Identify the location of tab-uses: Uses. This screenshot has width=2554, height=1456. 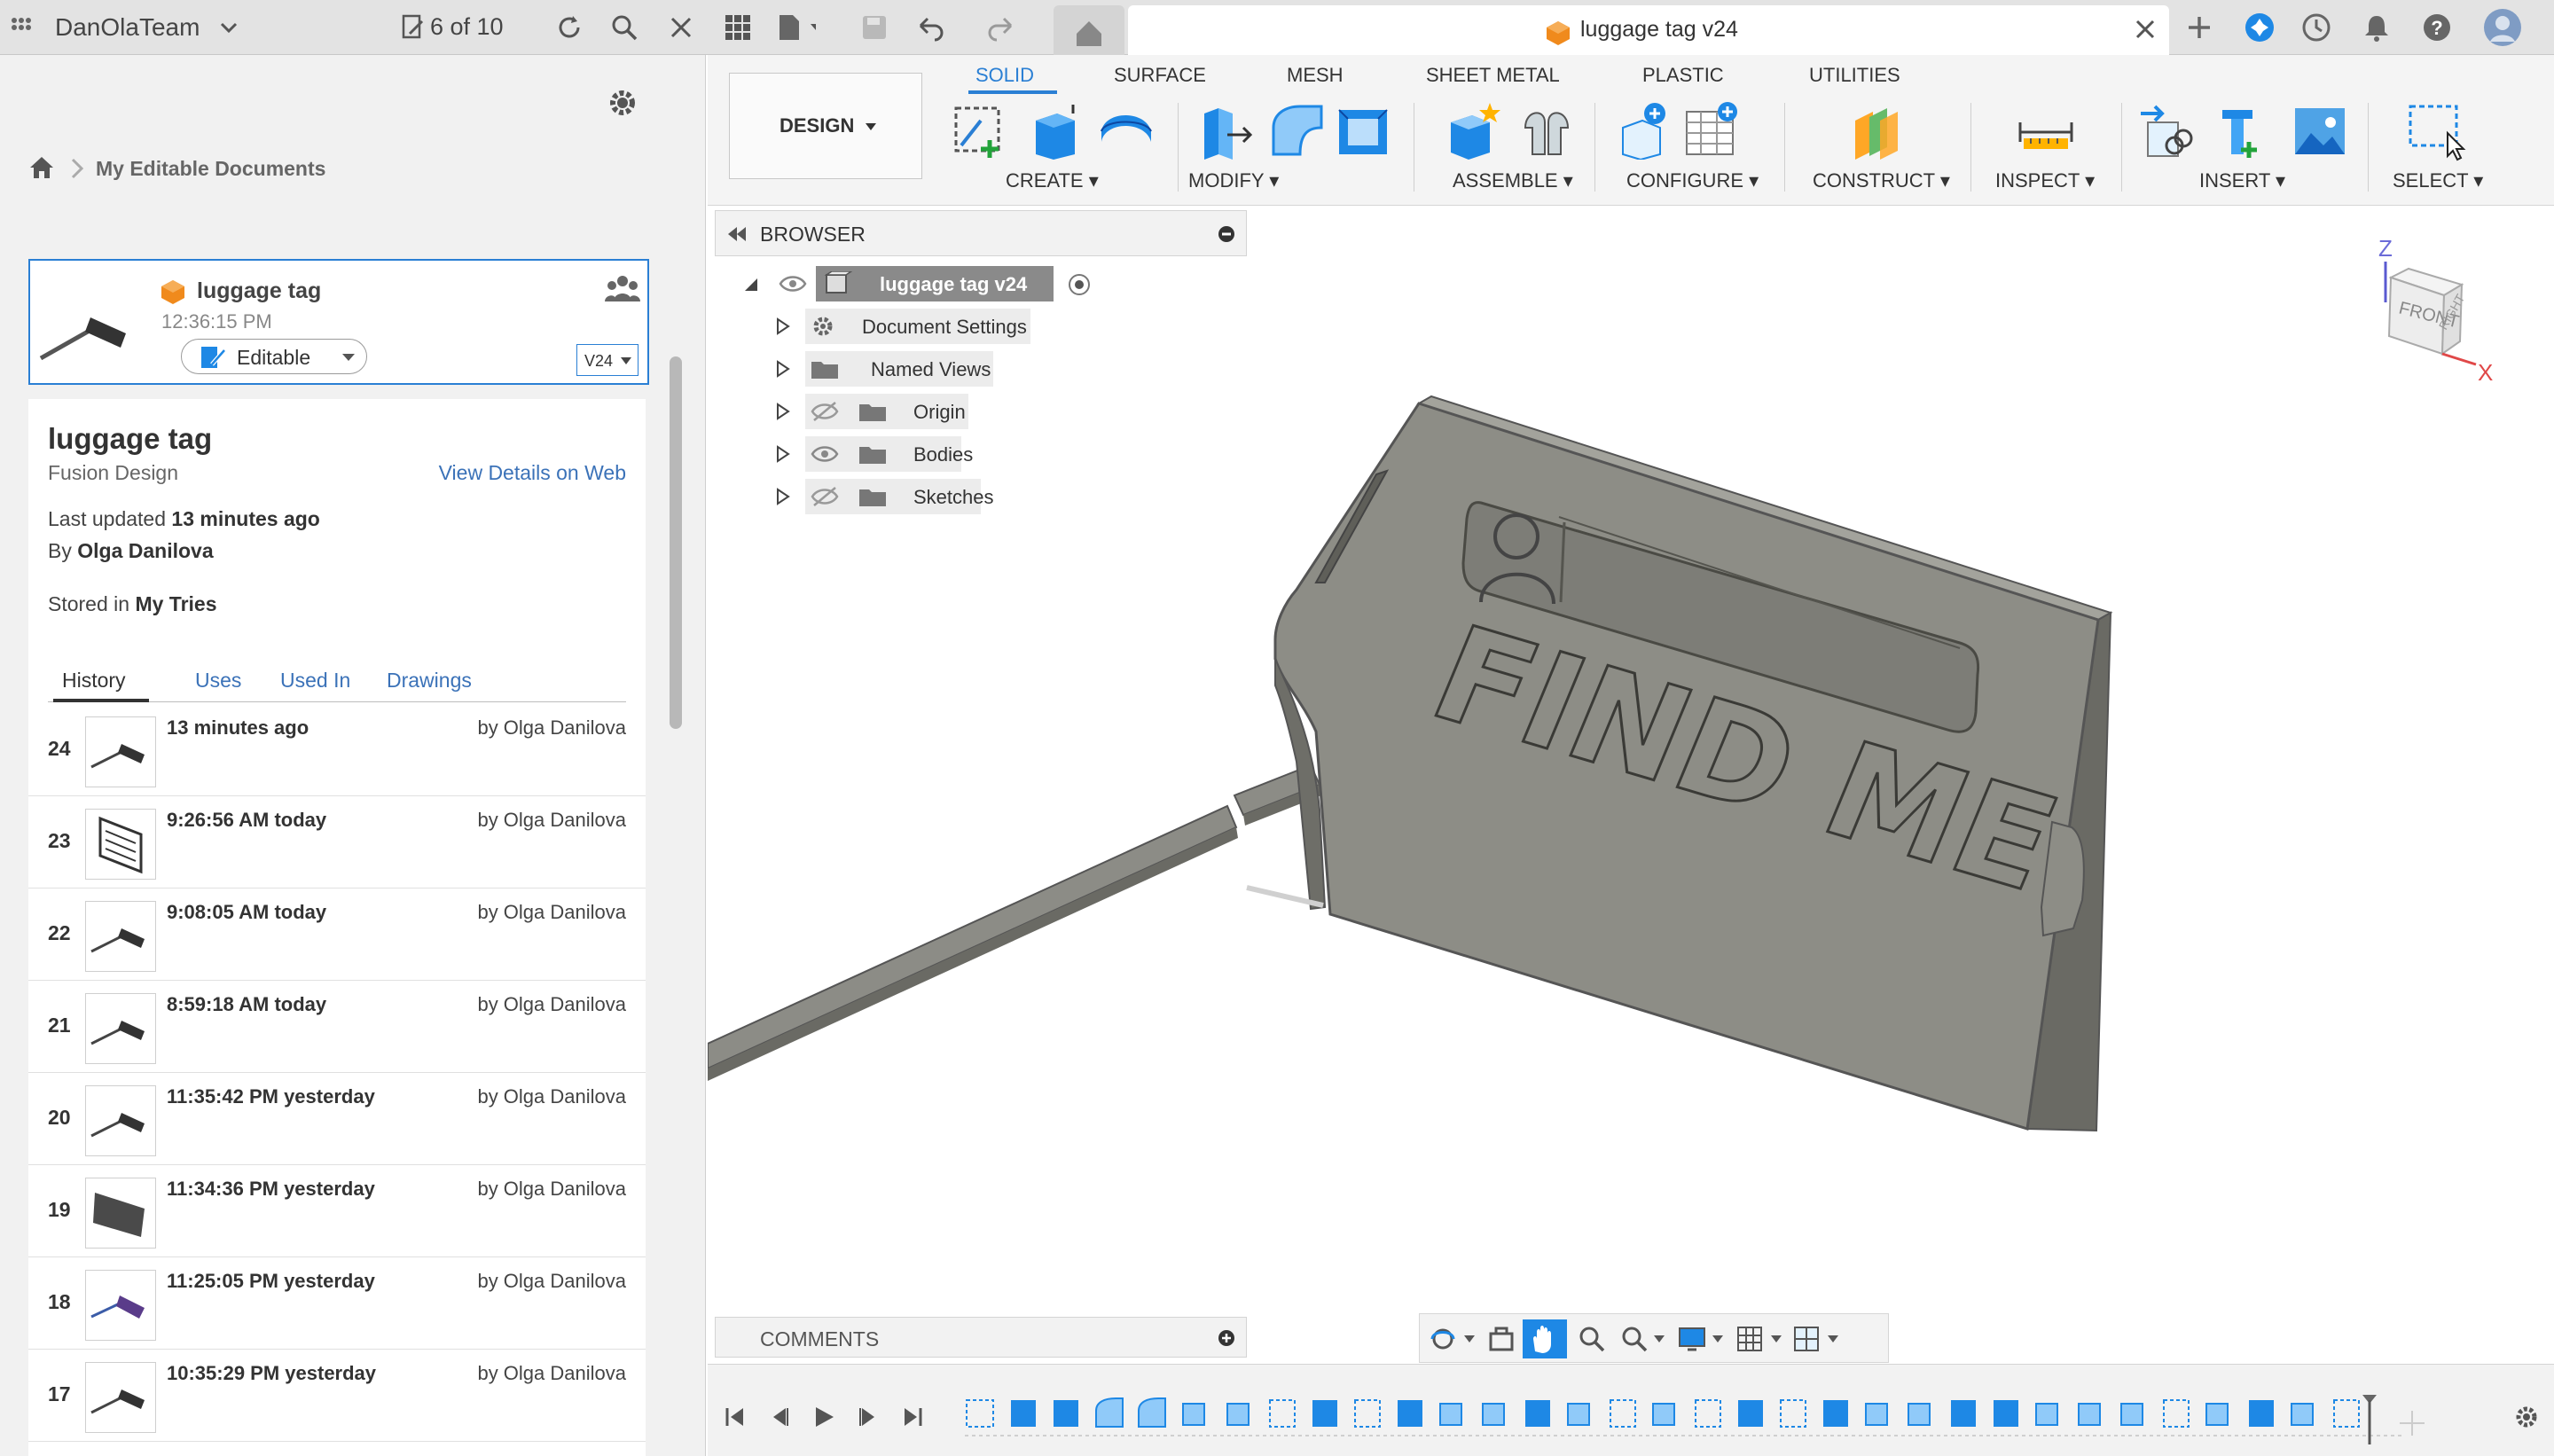
(218, 681).